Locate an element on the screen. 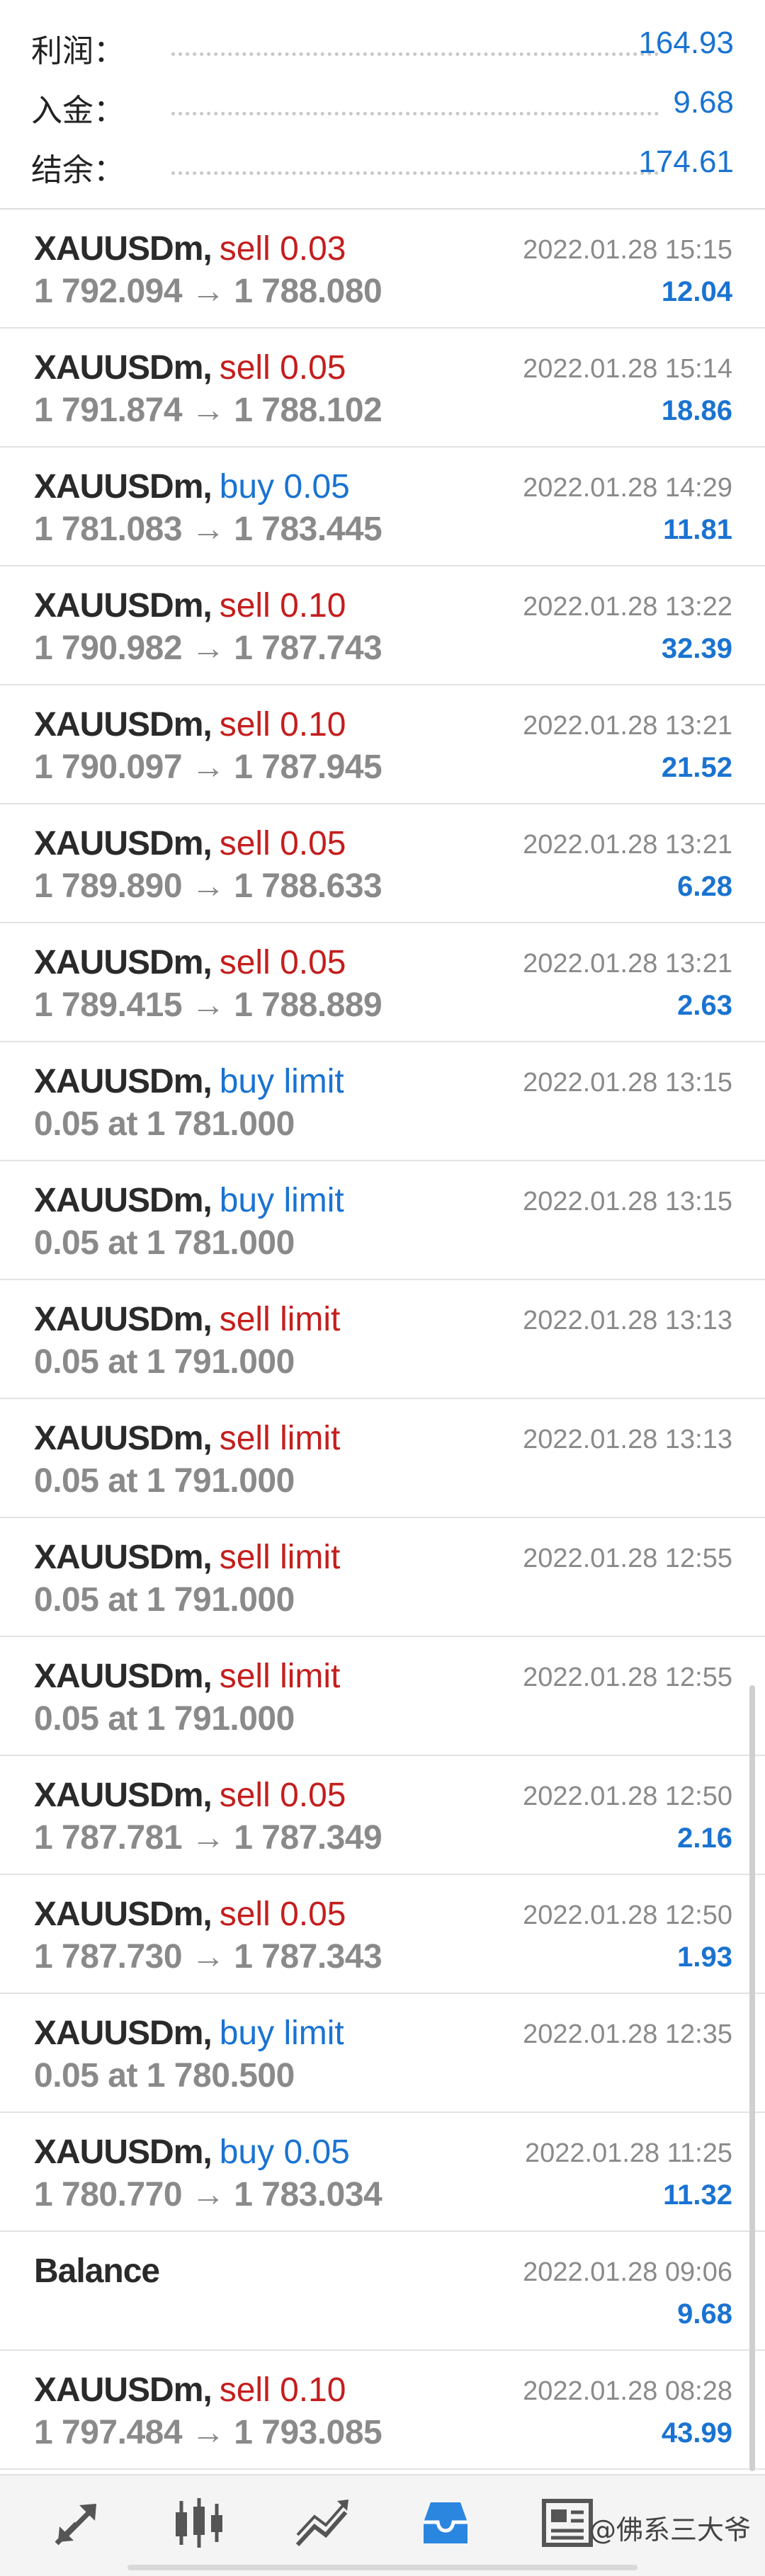 This screenshot has width=765, height=2576. timestamp: 2022.01.28 13:13 is located at coordinates (628, 1321).